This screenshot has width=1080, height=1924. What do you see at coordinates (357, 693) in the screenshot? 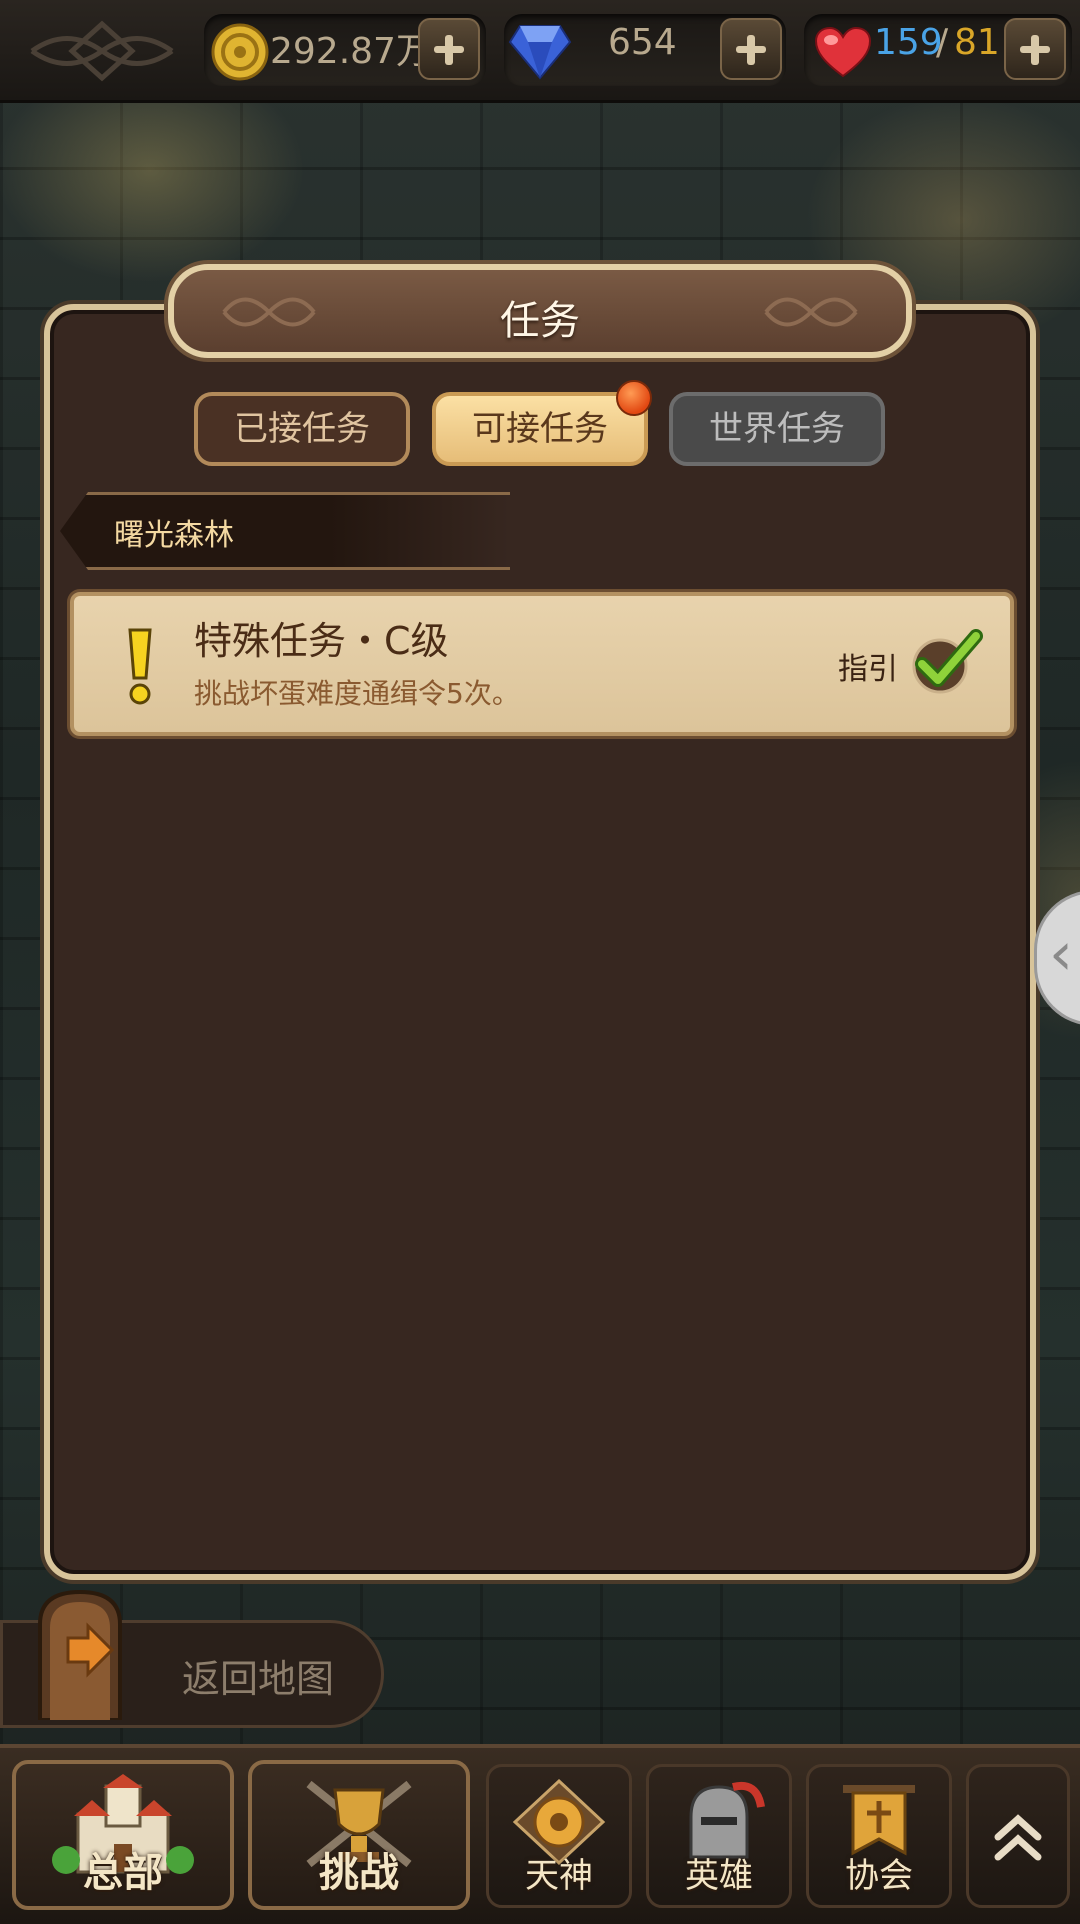
I see `quest-description: 挑战坏蛋难度通缉令5次。` at bounding box center [357, 693].